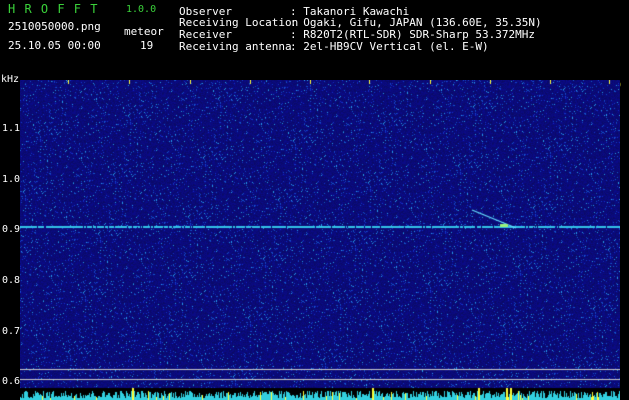  What do you see at coordinates (389, 46) in the screenshot?
I see `station-value-antenna: : 2el-HB9CV Vertical (el. E-W)` at bounding box center [389, 46].